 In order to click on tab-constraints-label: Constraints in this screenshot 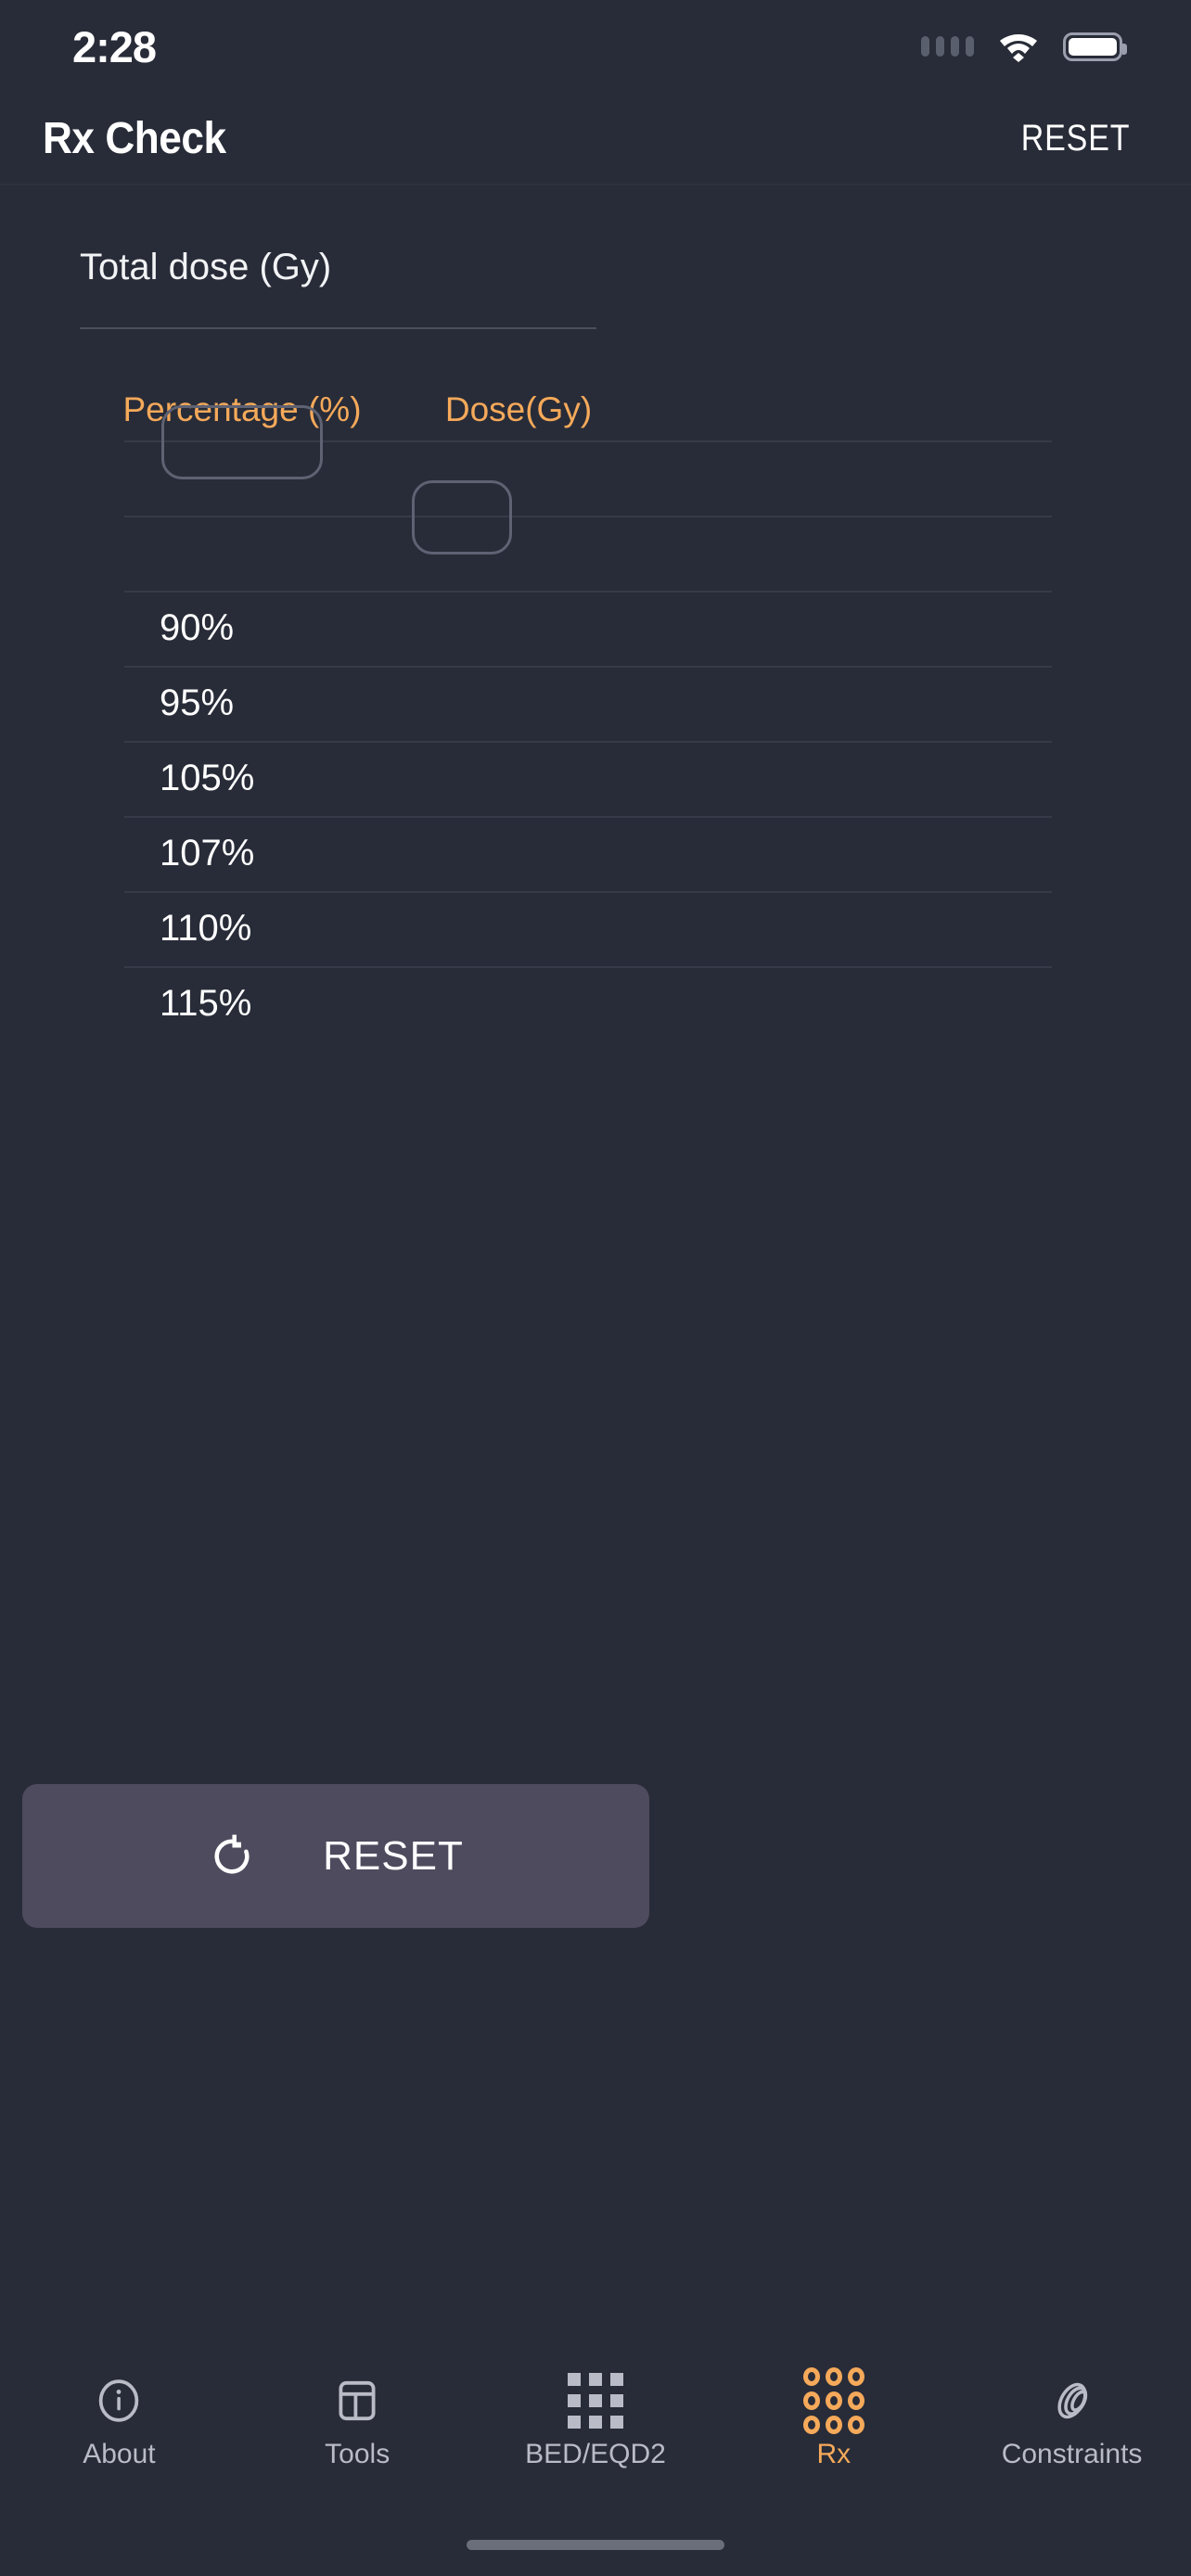, I will do `click(1072, 2454)`.